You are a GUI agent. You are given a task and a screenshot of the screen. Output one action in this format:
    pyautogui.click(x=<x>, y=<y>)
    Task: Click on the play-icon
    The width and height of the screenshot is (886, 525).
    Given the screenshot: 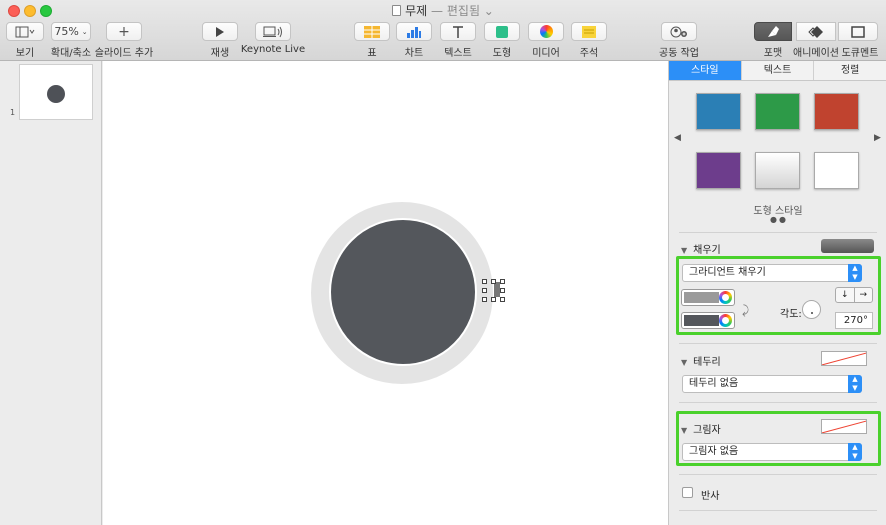 What is the action you would take?
    pyautogui.click(x=220, y=31)
    